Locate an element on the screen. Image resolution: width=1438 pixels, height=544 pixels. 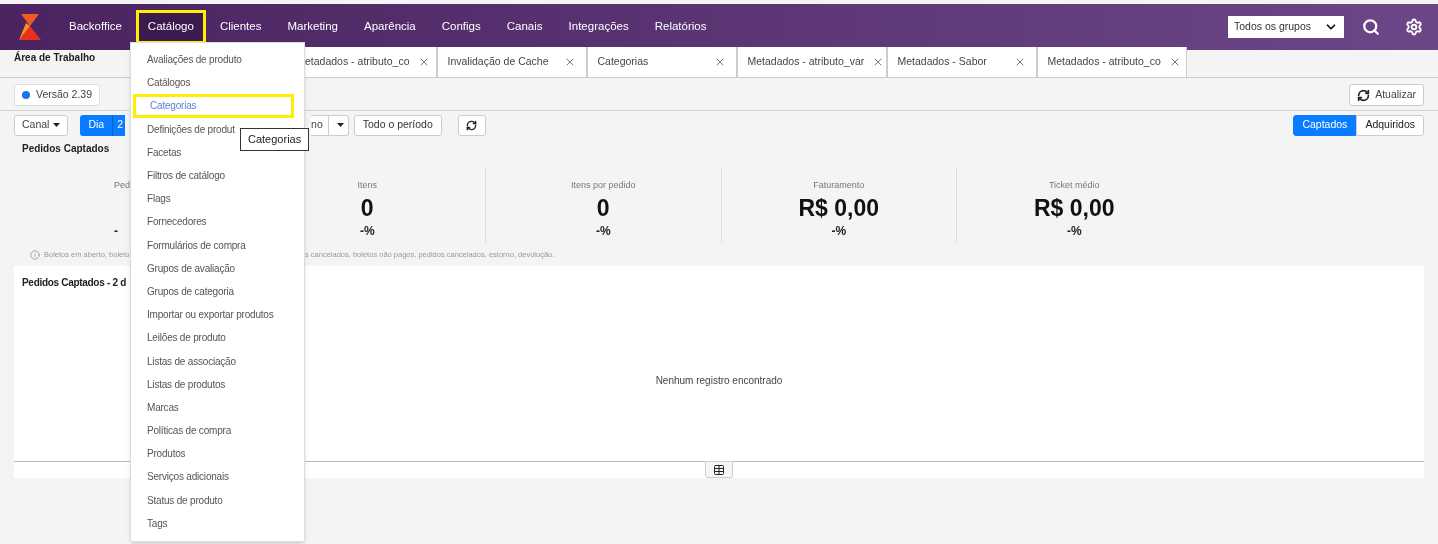
menu-item: Formulários de compra is located at coordinates (217, 245).